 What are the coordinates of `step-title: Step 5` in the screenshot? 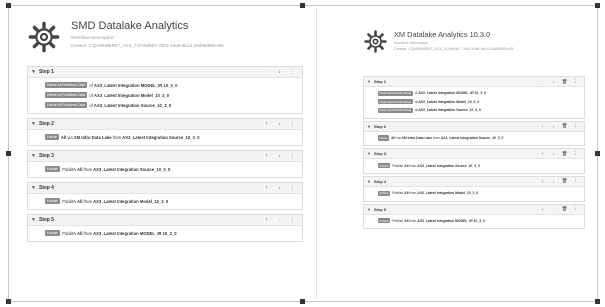 It's located at (379, 209).